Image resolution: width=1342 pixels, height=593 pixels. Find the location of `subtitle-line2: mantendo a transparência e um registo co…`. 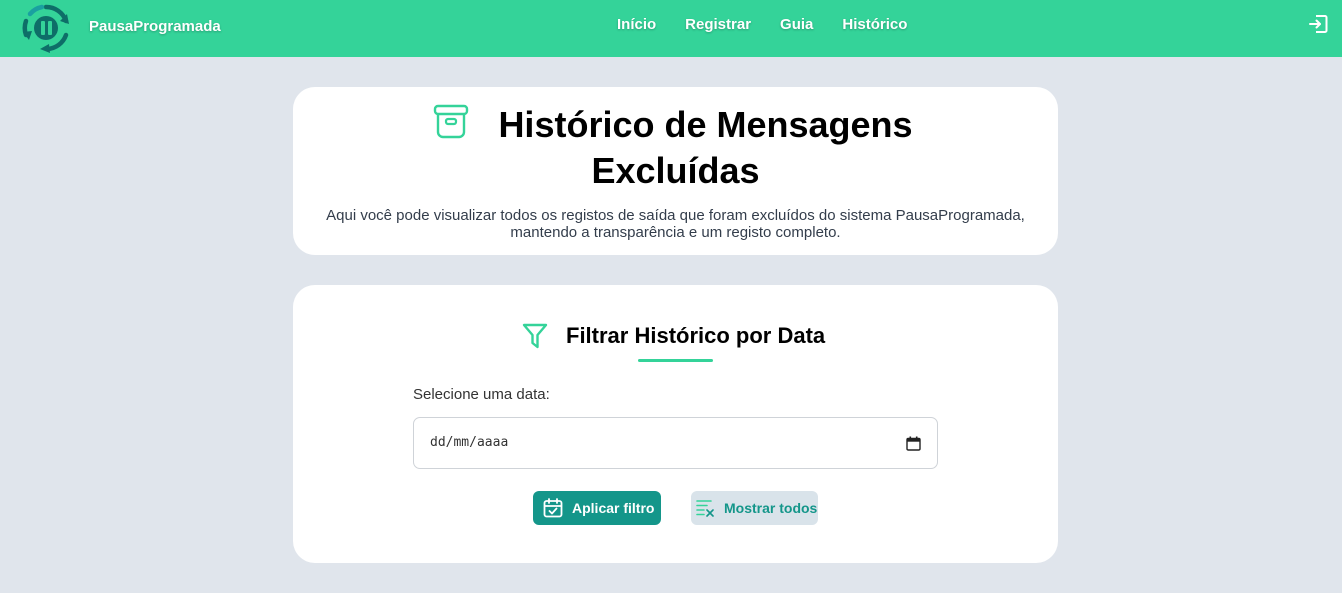

subtitle-line2: mantendo a transparência e um registo co… is located at coordinates (675, 232).